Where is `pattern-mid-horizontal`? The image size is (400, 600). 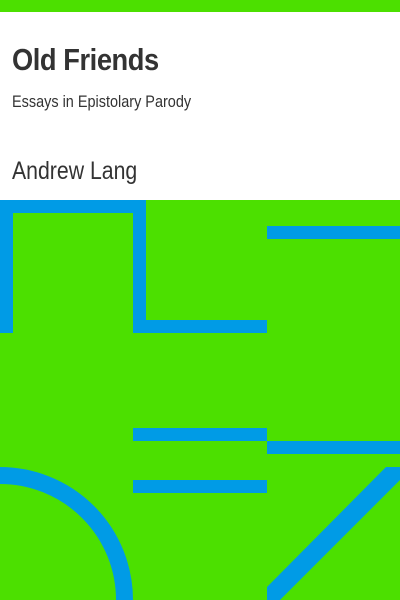 pattern-mid-horizontal is located at coordinates (200, 326).